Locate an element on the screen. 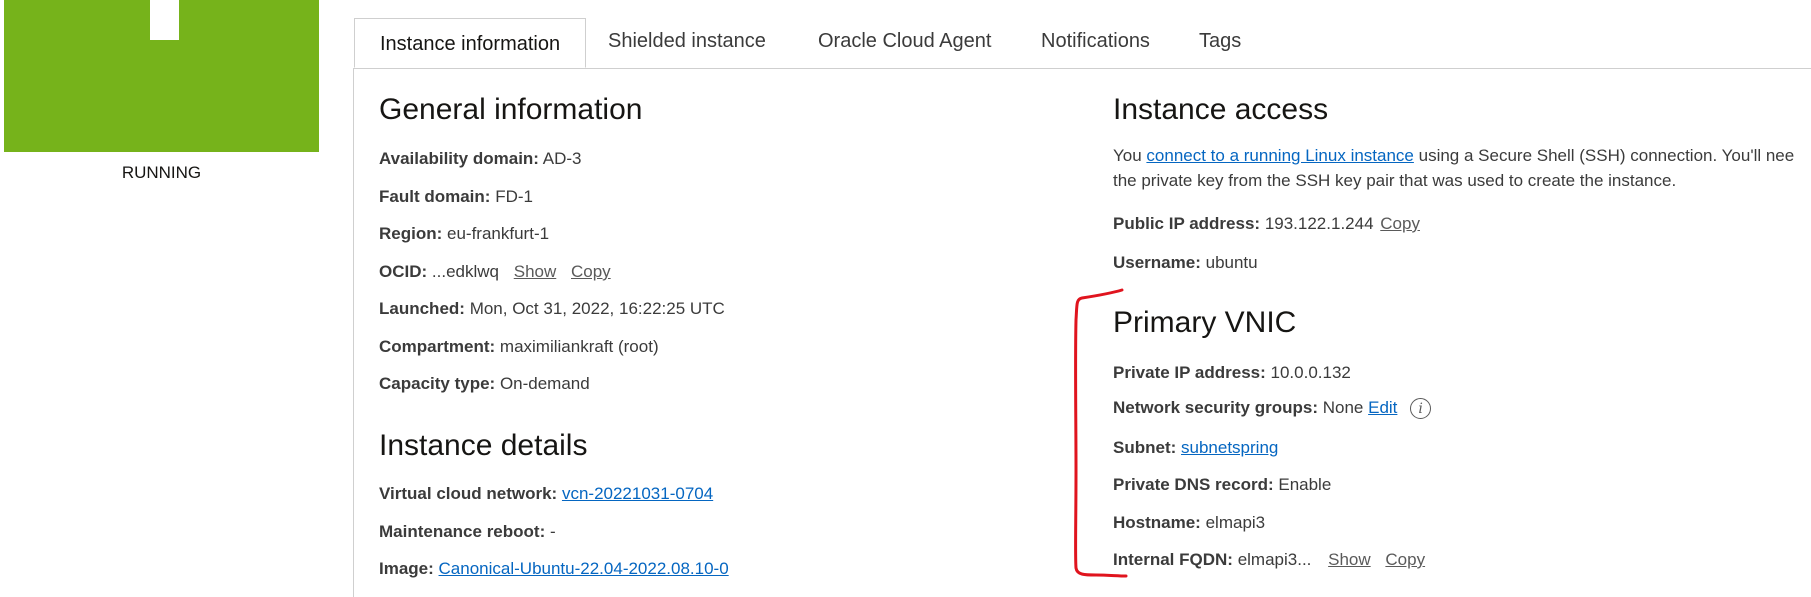 The width and height of the screenshot is (1811, 597). internal-fqdn-row: Internal FQDN: elmapi3... Show Copy is located at coordinates (1269, 560).